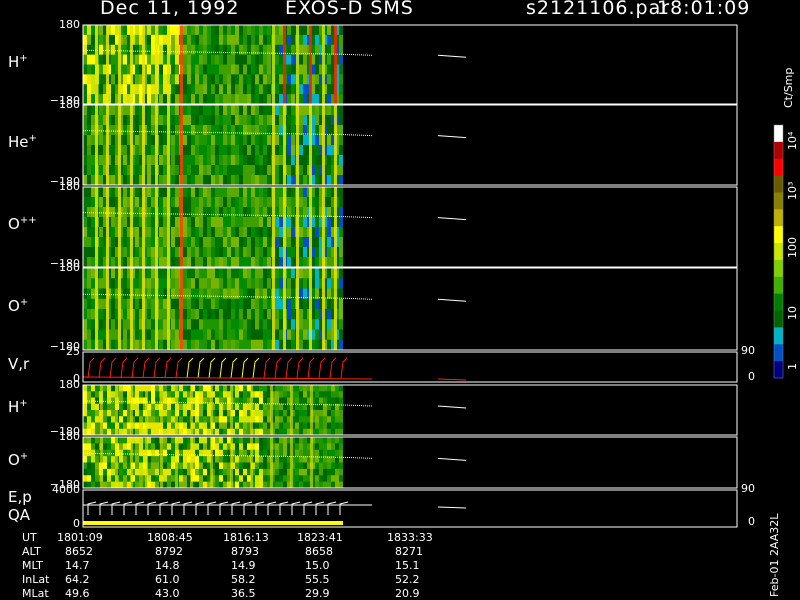  Describe the element at coordinates (77, 579) in the screenshot. I see `footer-cell: 64.2` at that location.